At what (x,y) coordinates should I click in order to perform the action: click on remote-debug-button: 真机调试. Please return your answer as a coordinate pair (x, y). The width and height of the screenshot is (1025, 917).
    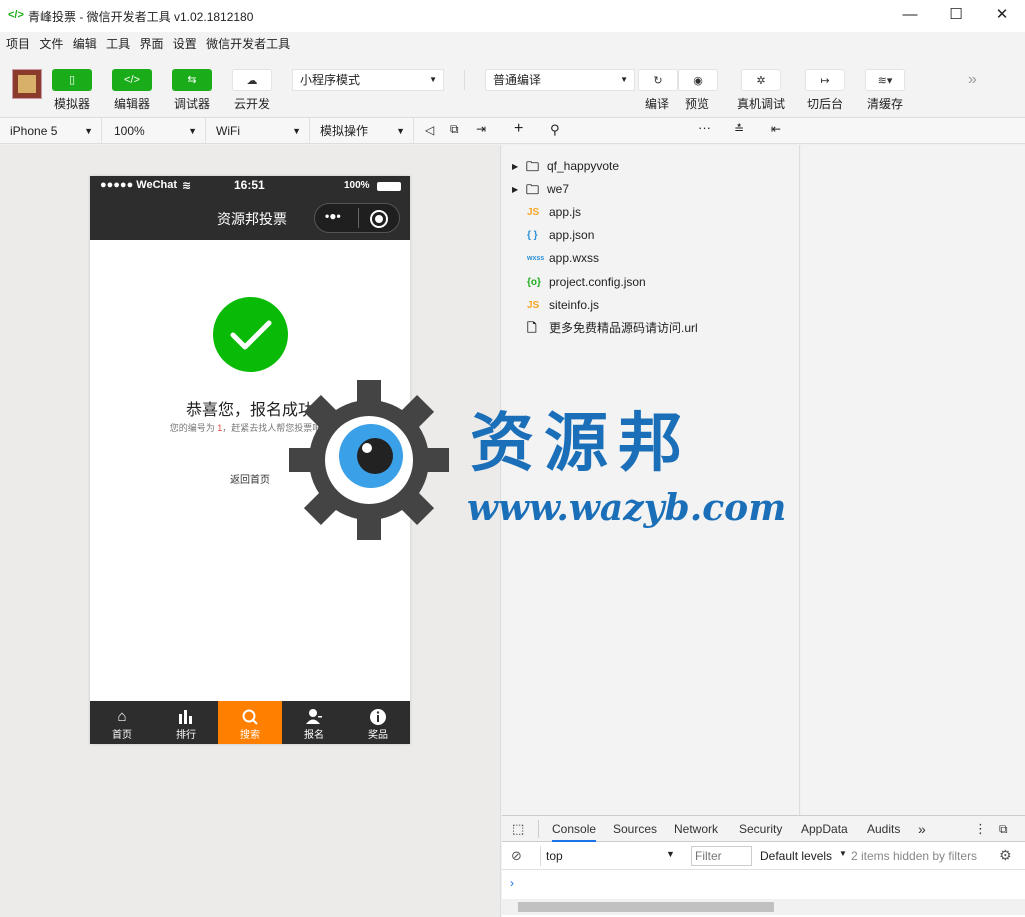
    Looking at the image, I should click on (761, 103).